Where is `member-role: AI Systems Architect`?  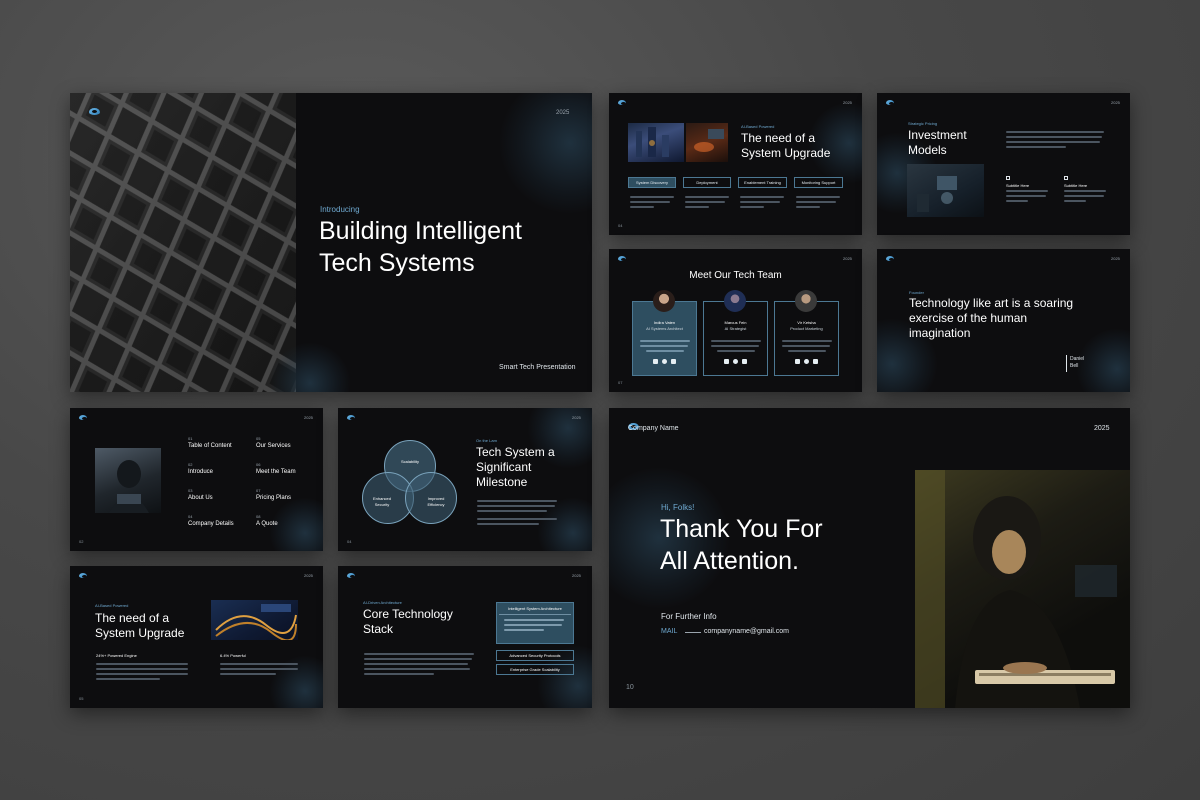
member-role: AI Systems Architect is located at coordinates (664, 328).